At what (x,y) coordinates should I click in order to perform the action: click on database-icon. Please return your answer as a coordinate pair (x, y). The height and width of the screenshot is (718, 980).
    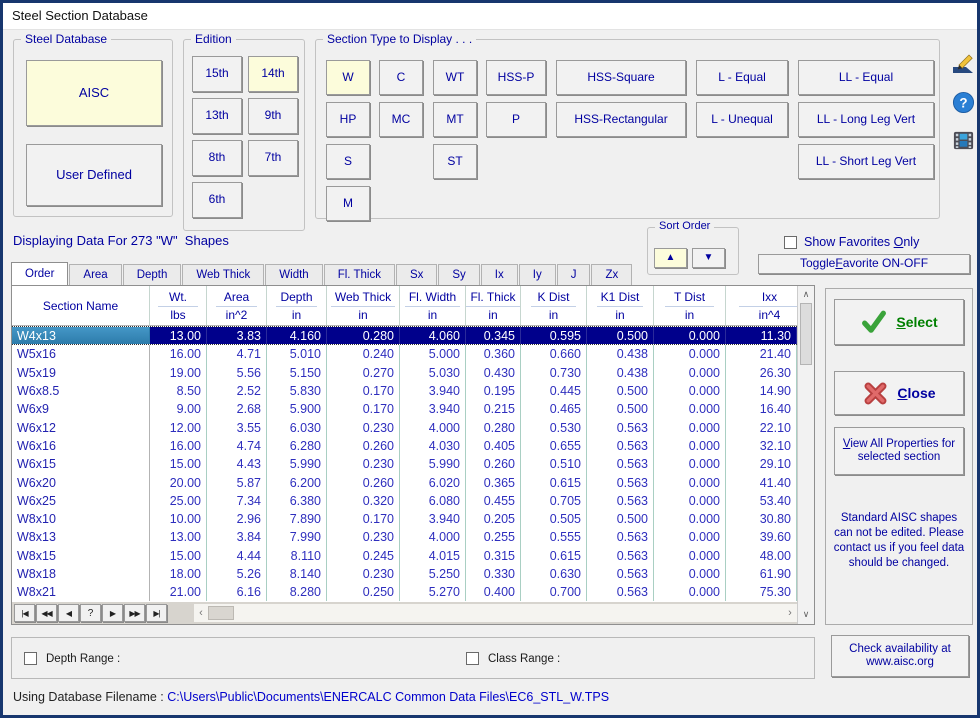
    Looking at the image, I should click on (963, 140).